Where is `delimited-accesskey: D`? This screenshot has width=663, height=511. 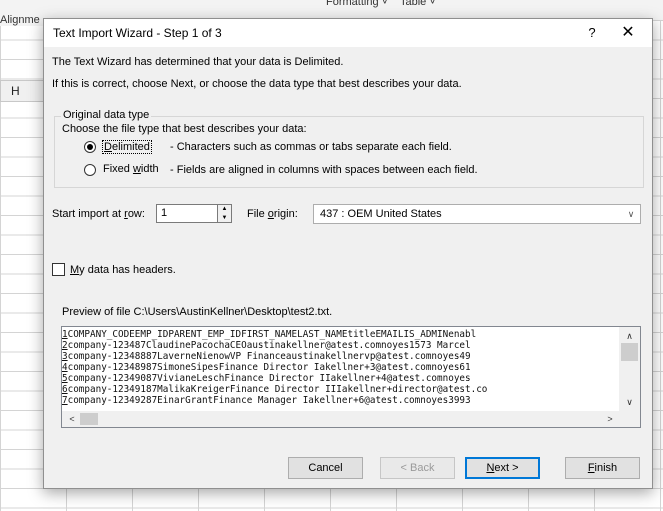
delimited-accesskey: D is located at coordinates (108, 147).